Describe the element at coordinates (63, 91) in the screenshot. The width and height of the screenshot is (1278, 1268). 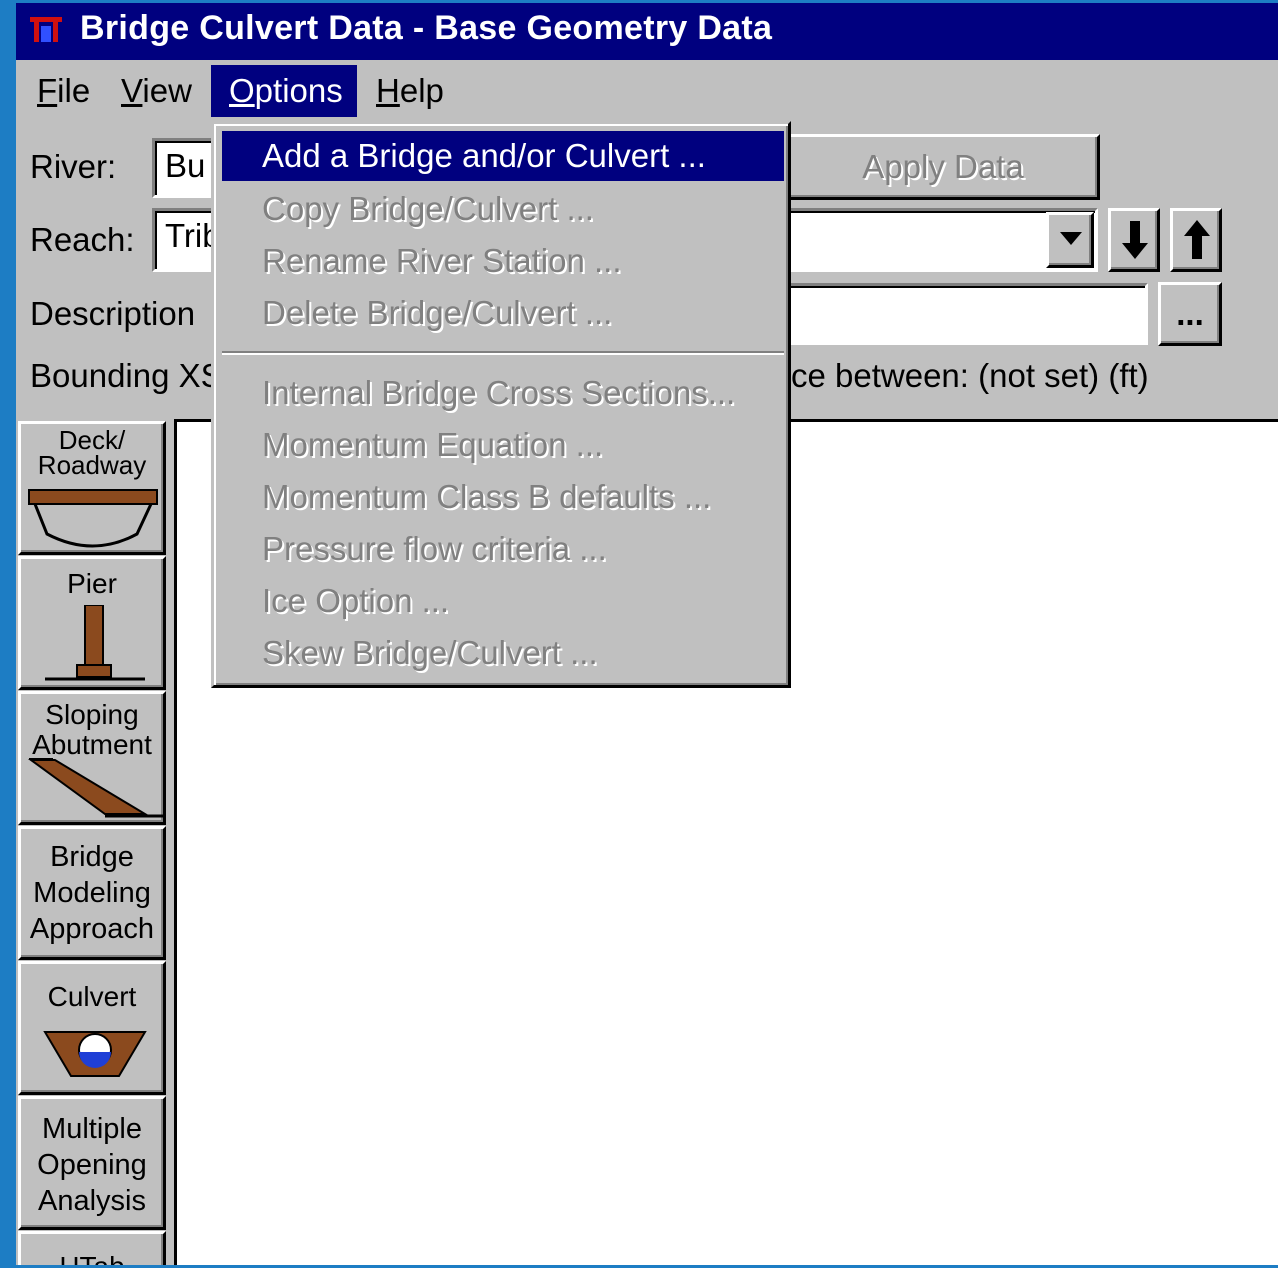
I see `menu-file: File` at that location.